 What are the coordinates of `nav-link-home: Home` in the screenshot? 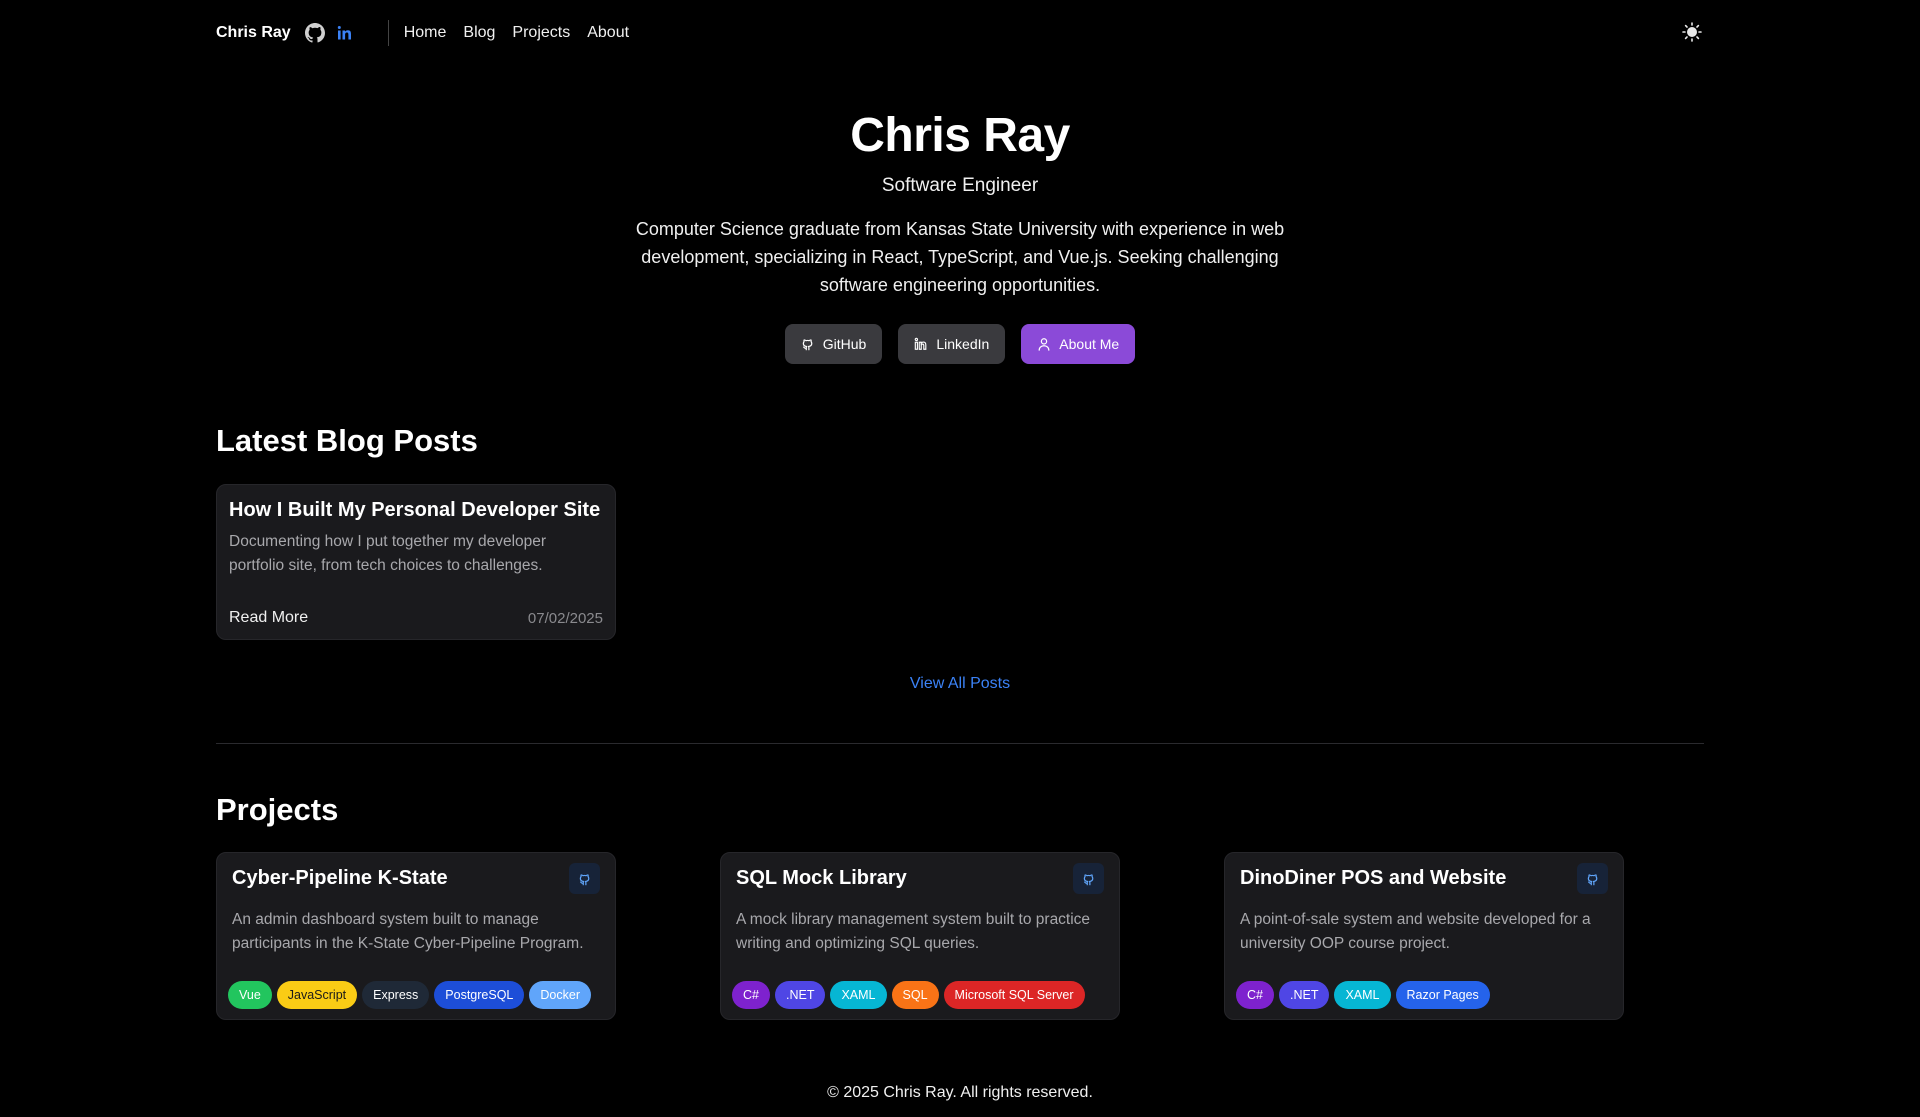 It's located at (425, 33).